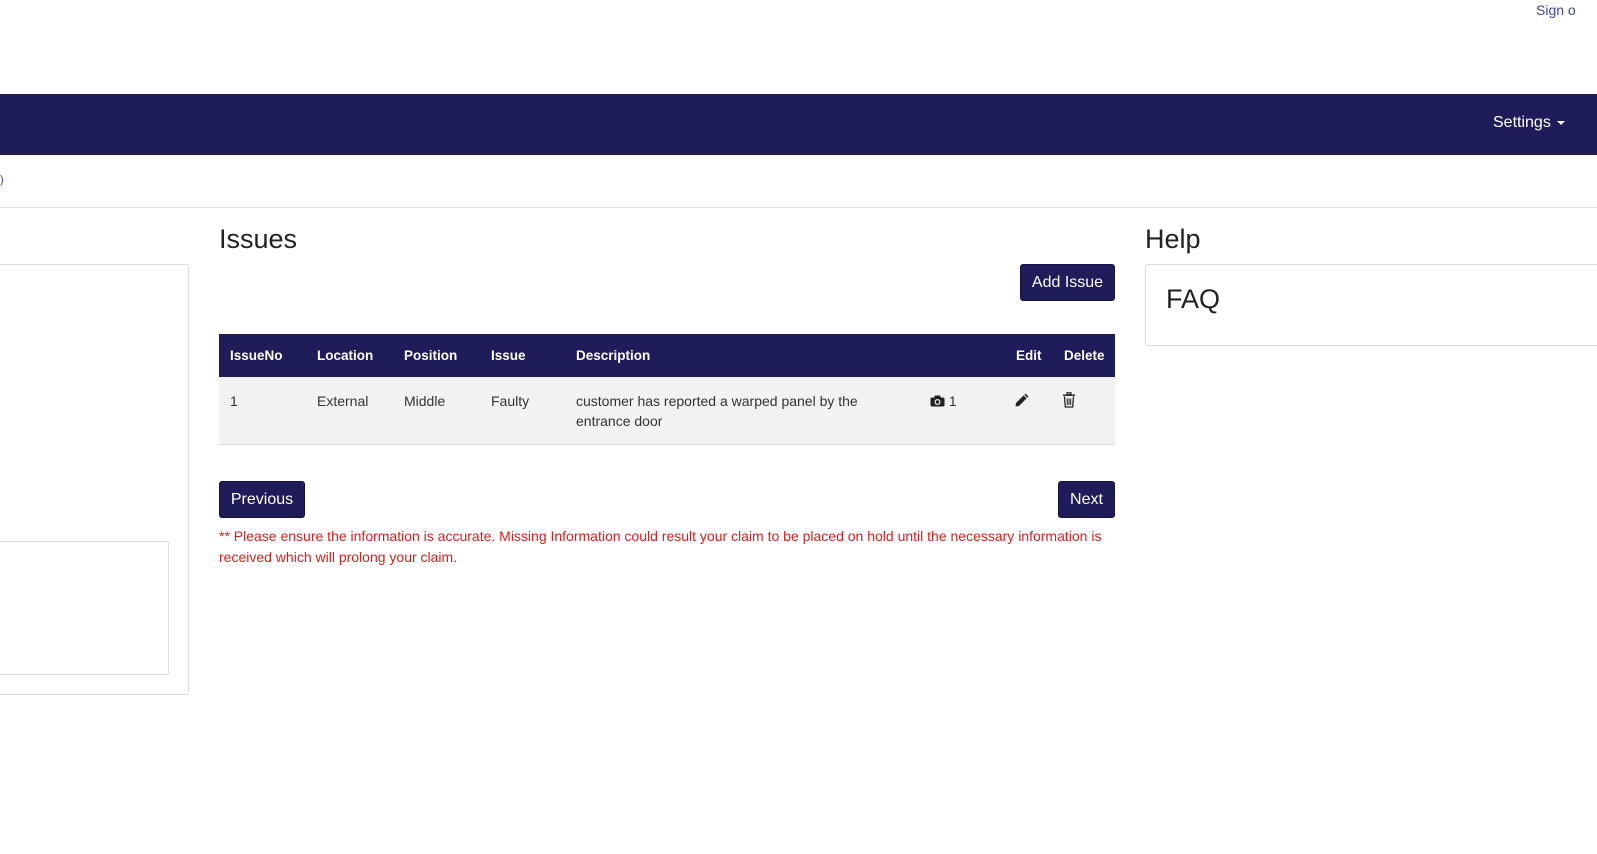 This screenshot has width=1597, height=854. What do you see at coordinates (613, 355) in the screenshot?
I see `col-header-description: Description` at bounding box center [613, 355].